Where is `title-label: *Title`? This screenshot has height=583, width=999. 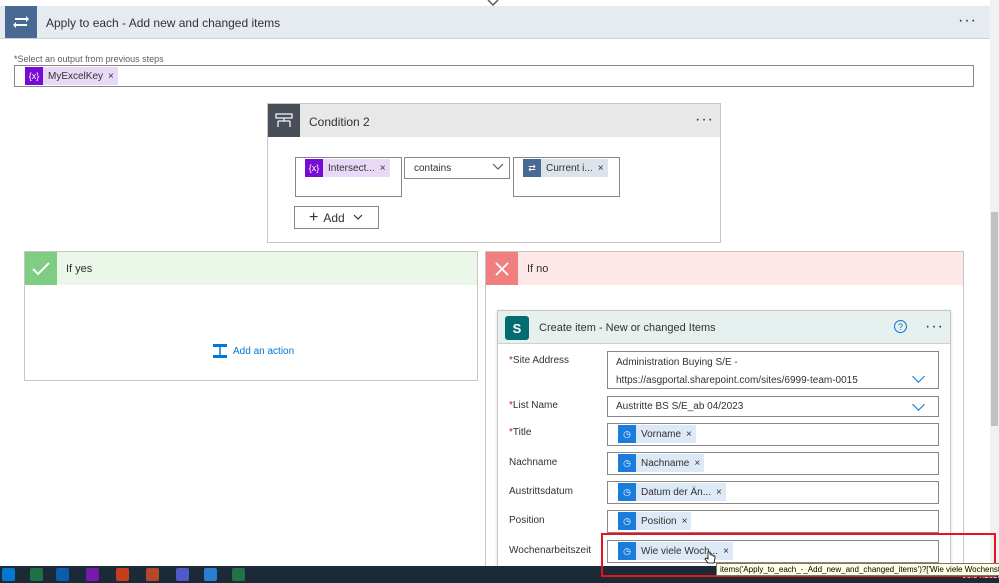
title-label: *Title is located at coordinates (520, 432).